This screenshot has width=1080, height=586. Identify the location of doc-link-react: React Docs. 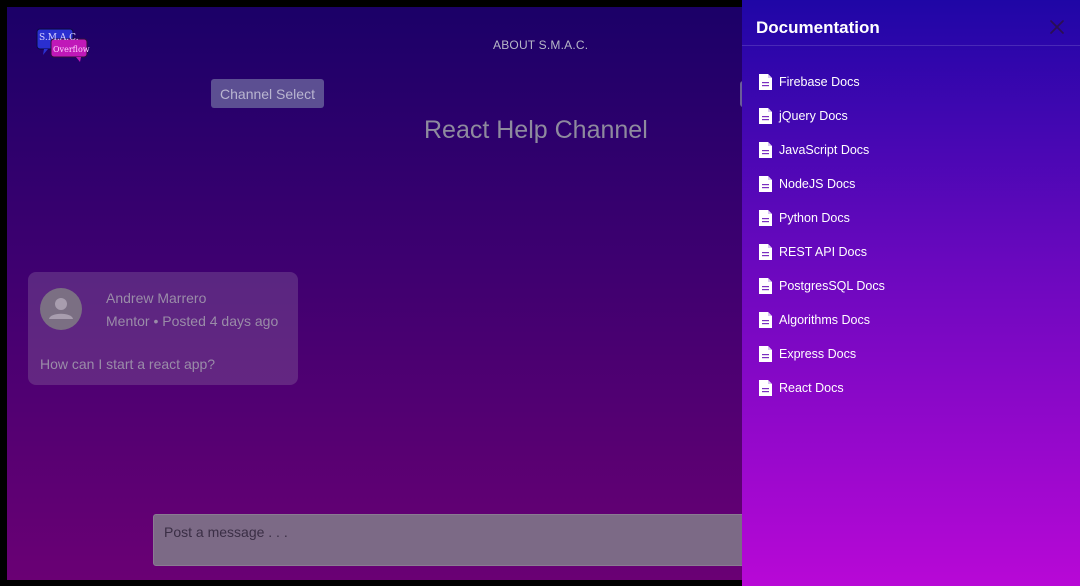
(821, 388).